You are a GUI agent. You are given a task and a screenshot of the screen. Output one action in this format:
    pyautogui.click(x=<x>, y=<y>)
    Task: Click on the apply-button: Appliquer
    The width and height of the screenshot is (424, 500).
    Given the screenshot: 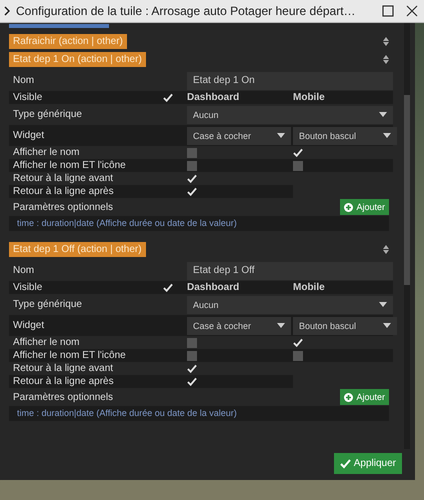 What is the action you would take?
    pyautogui.click(x=368, y=463)
    